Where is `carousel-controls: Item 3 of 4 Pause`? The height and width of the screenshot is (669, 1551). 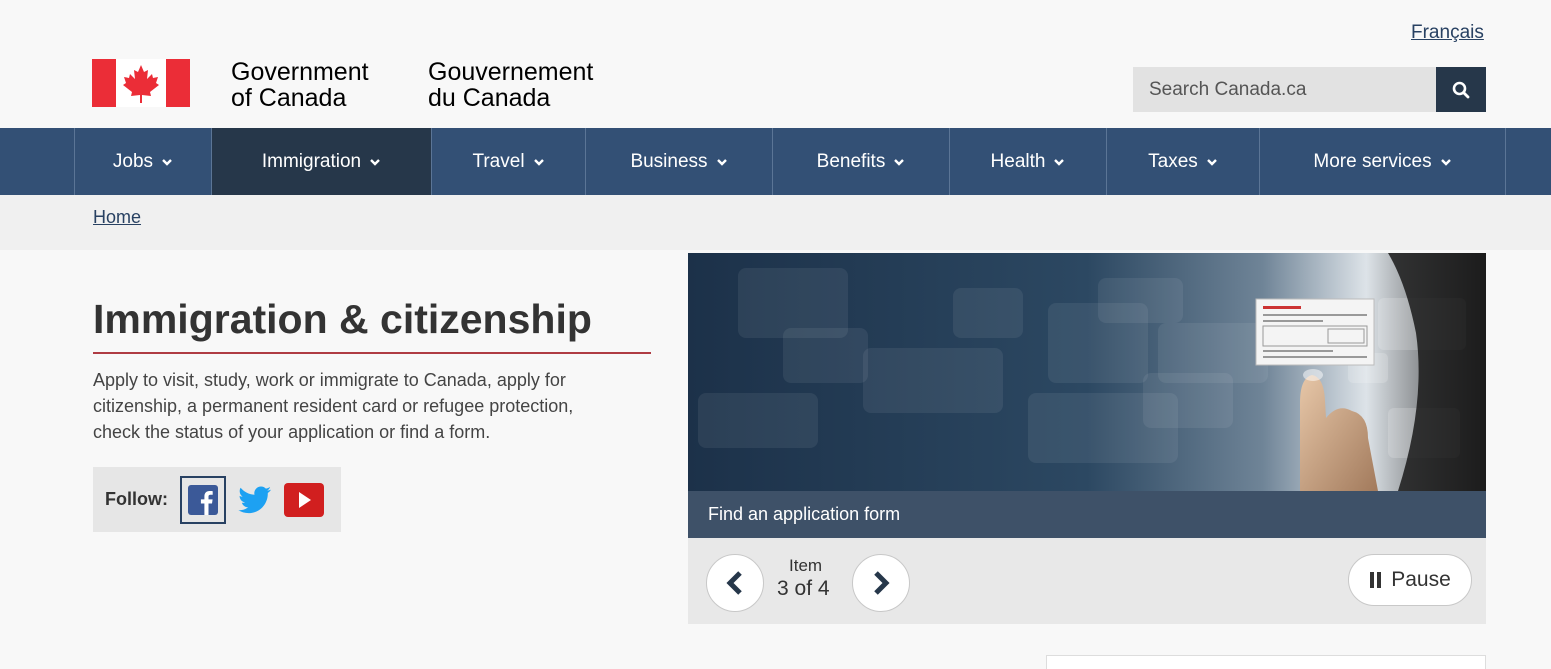 carousel-controls: Item 3 of 4 Pause is located at coordinates (1087, 581).